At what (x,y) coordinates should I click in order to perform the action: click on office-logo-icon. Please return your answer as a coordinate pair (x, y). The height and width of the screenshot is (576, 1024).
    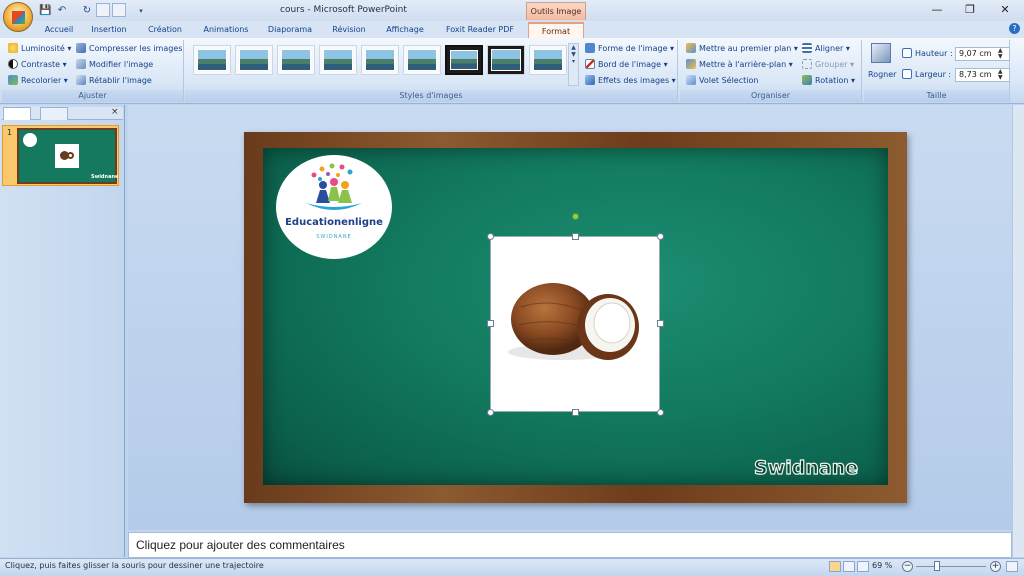
    Looking at the image, I should click on (18, 17).